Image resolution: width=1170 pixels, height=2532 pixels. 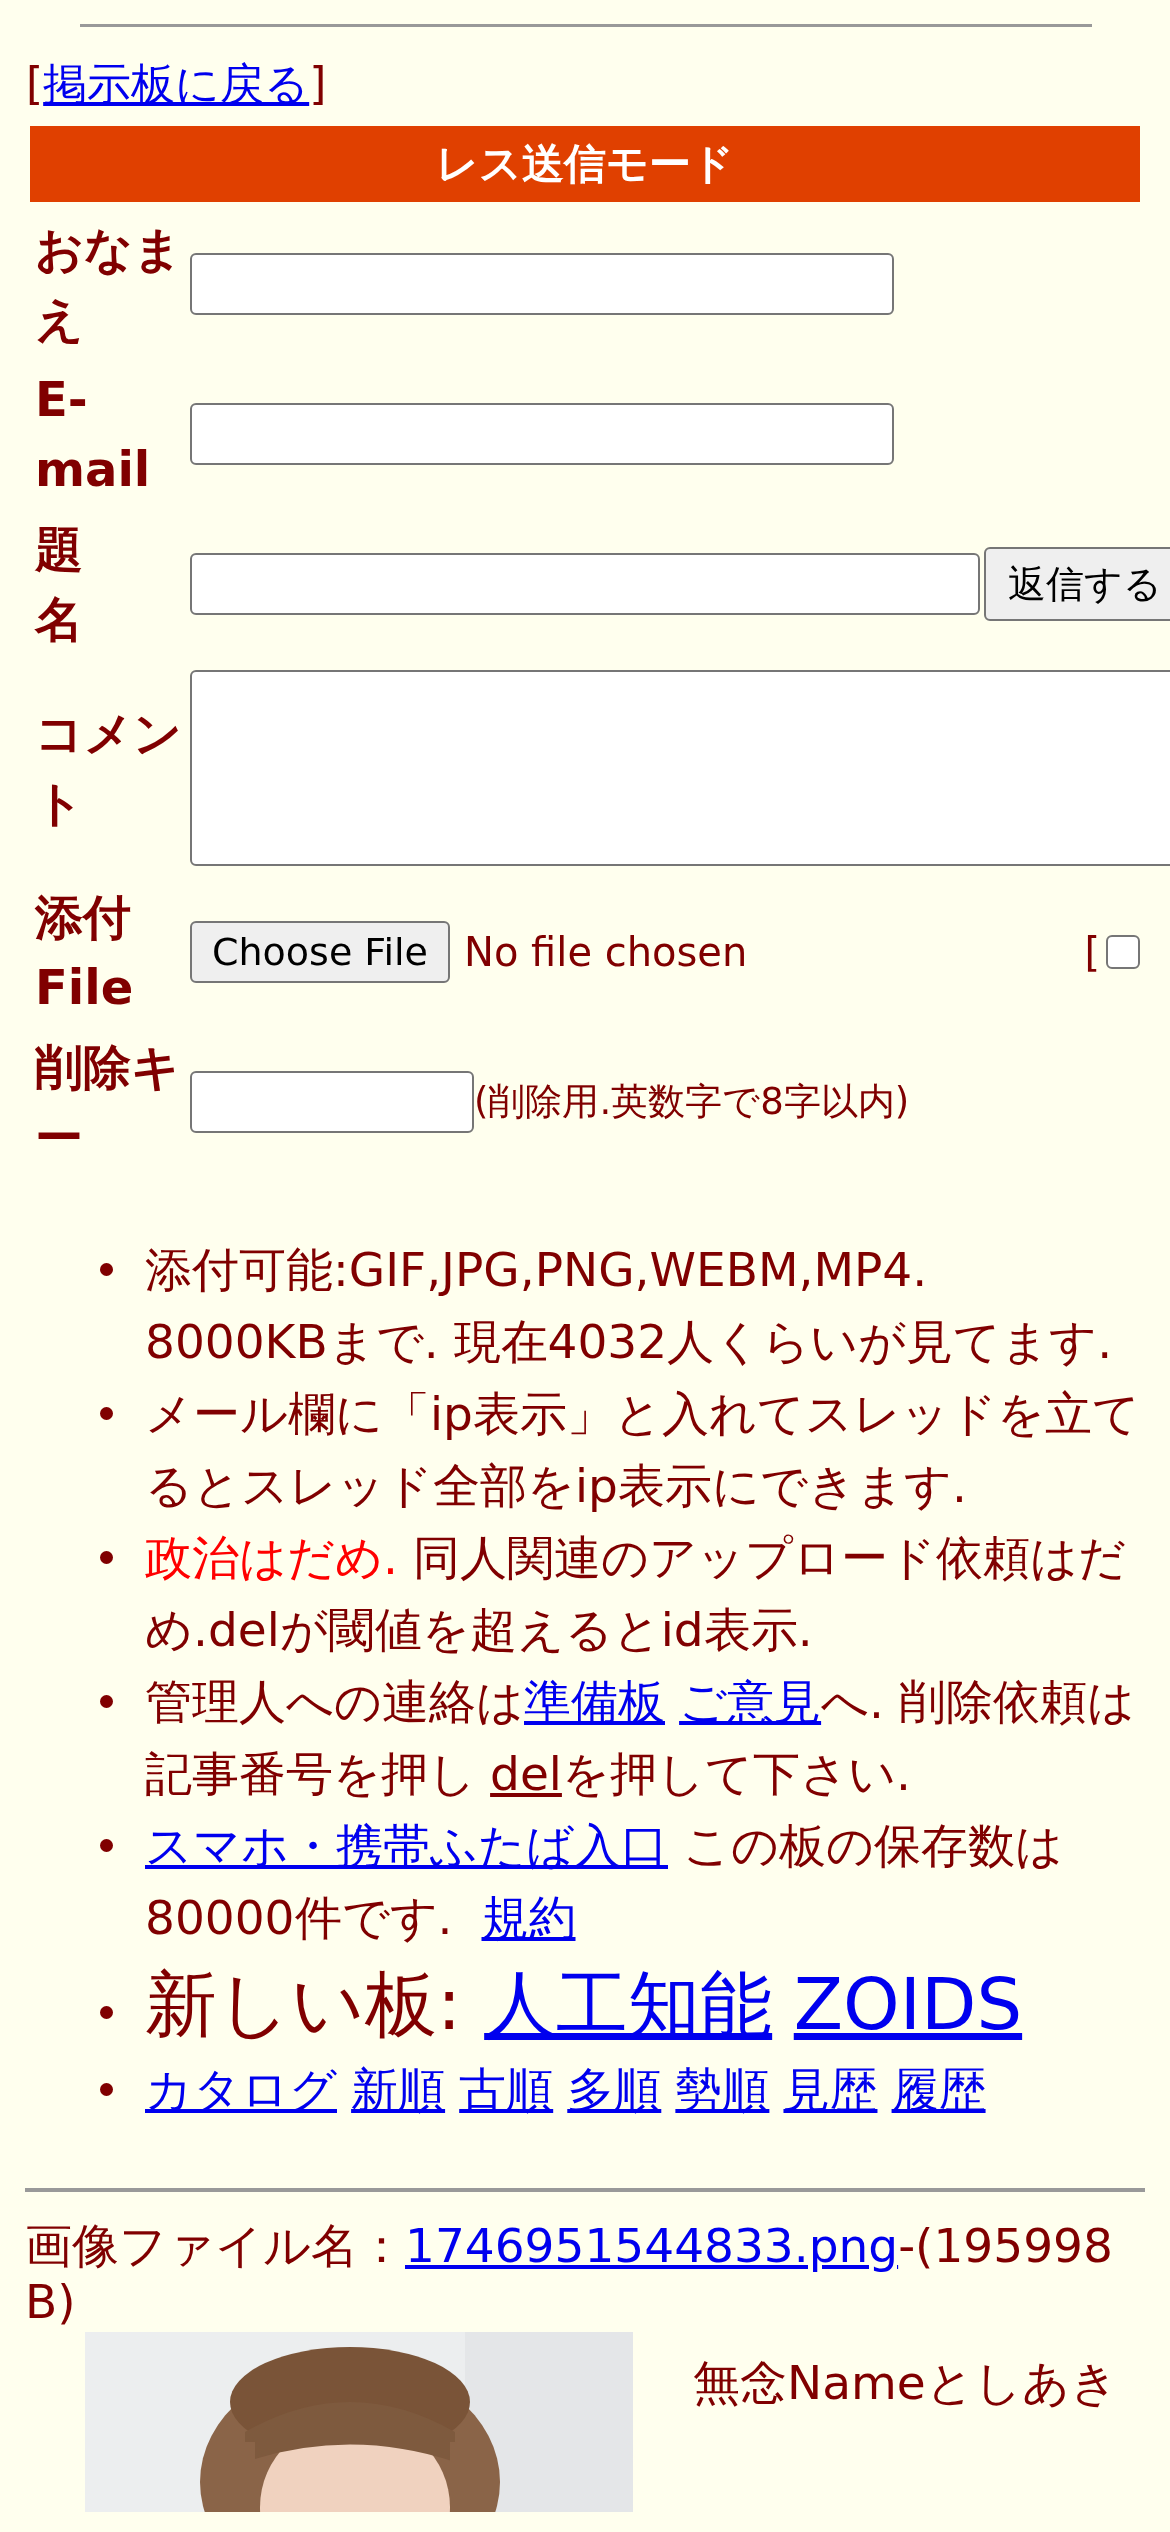 What do you see at coordinates (528, 1918) in the screenshot?
I see `text-link: 規約` at bounding box center [528, 1918].